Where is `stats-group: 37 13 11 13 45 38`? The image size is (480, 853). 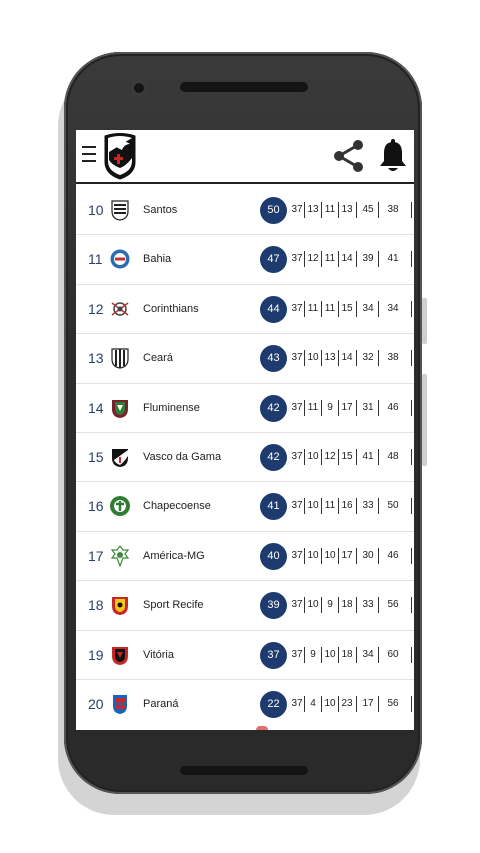 stats-group: 37 13 11 13 45 38 is located at coordinates (352, 210).